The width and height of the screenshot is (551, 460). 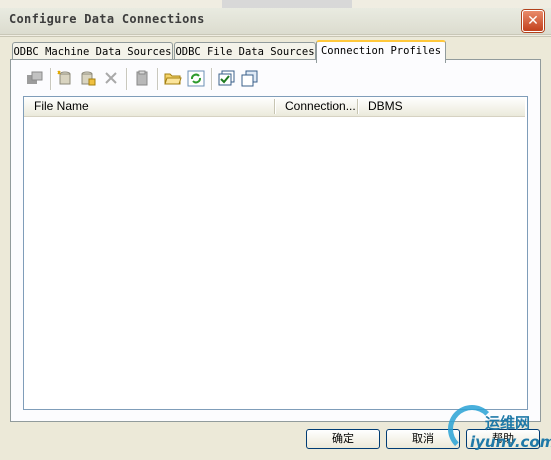 What do you see at coordinates (88, 78) in the screenshot?
I see `edit-profile-icon` at bounding box center [88, 78].